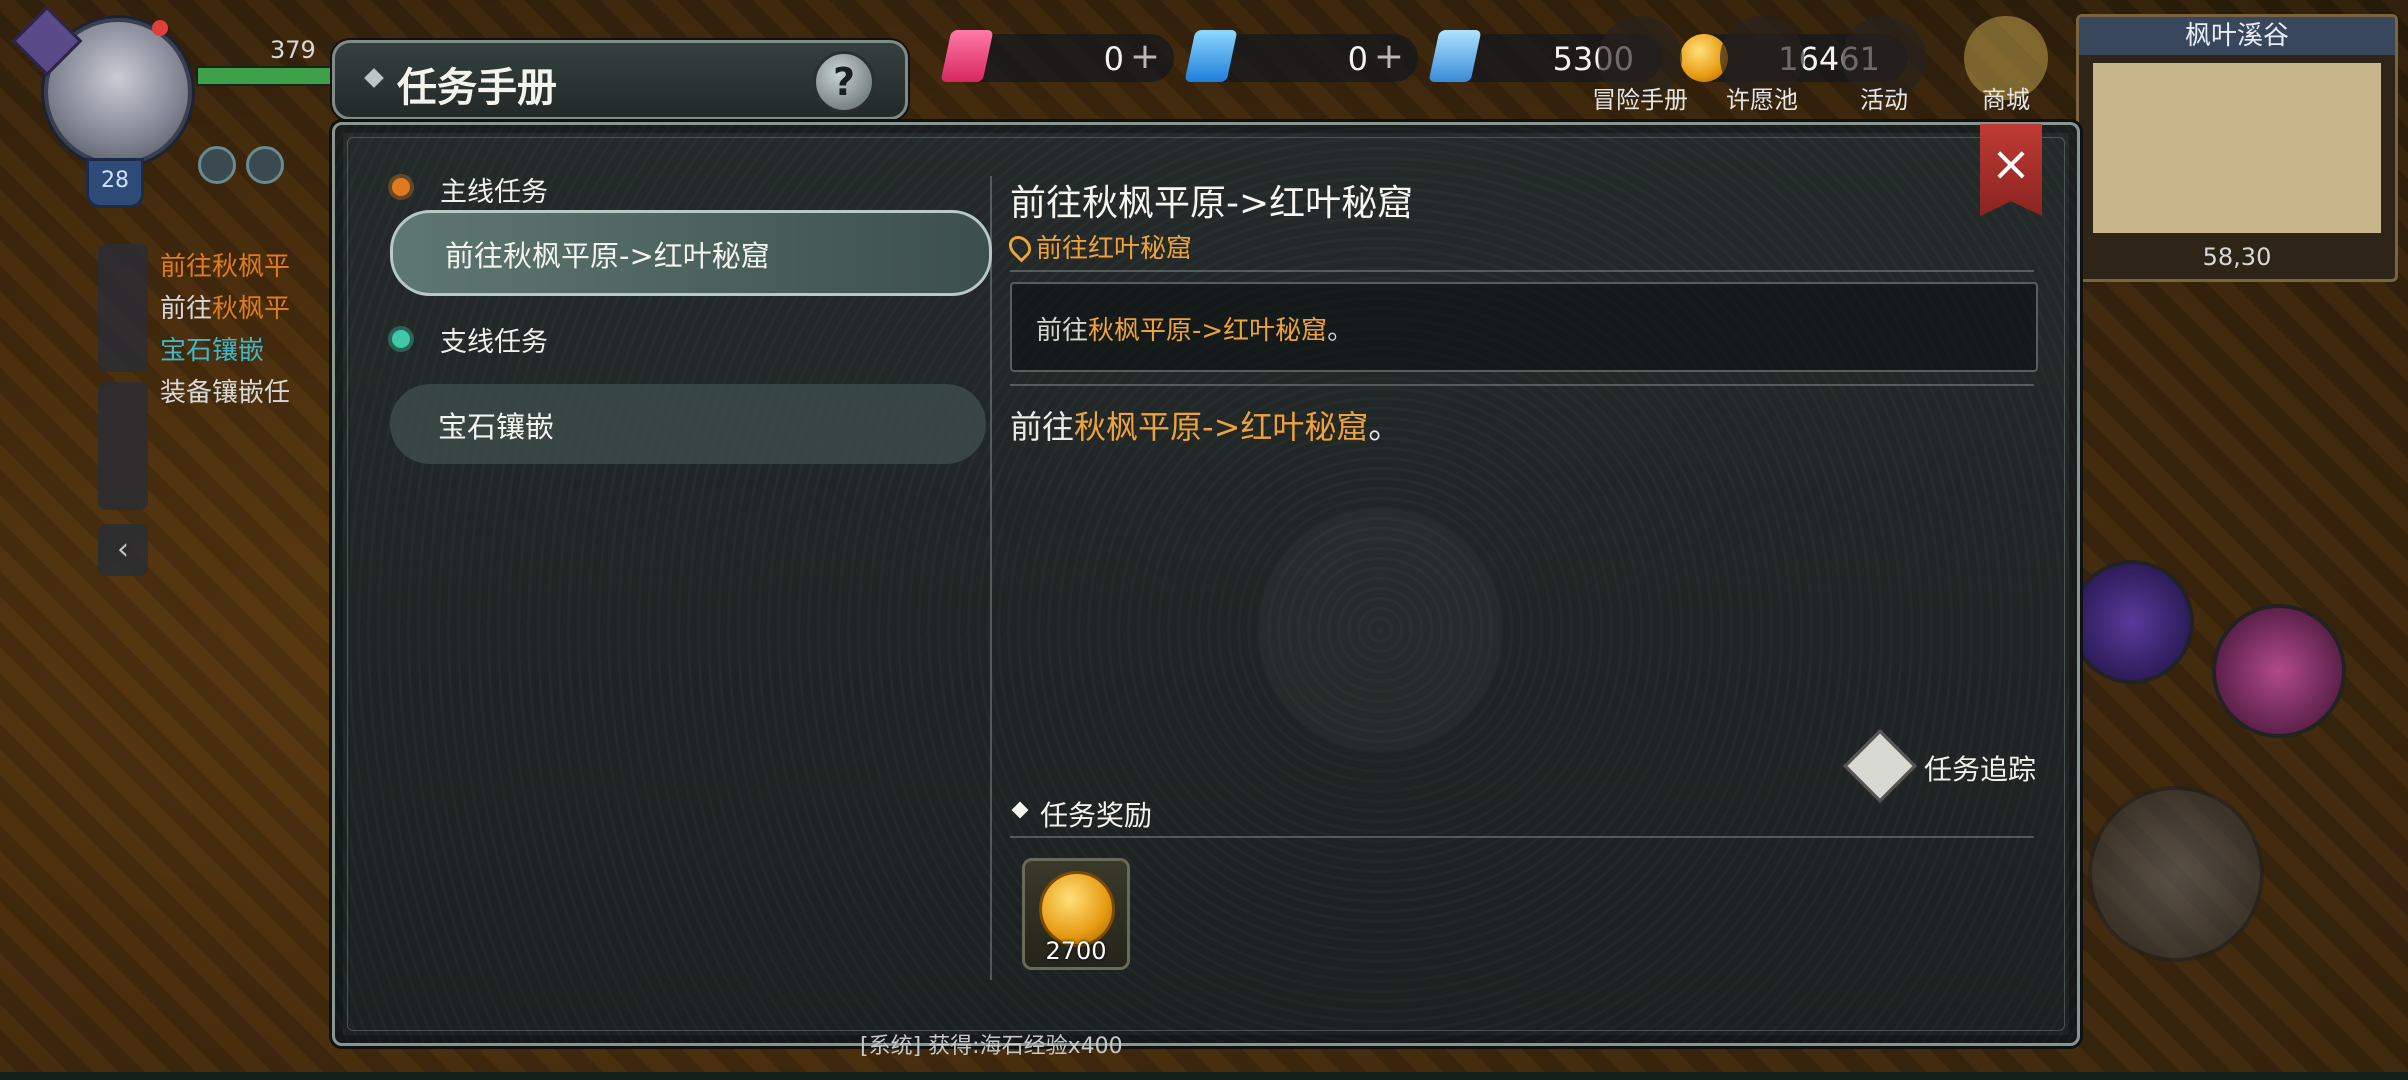 The width and height of the screenshot is (2408, 1080). I want to click on add-red-crystal-button: +, so click(1145, 56).